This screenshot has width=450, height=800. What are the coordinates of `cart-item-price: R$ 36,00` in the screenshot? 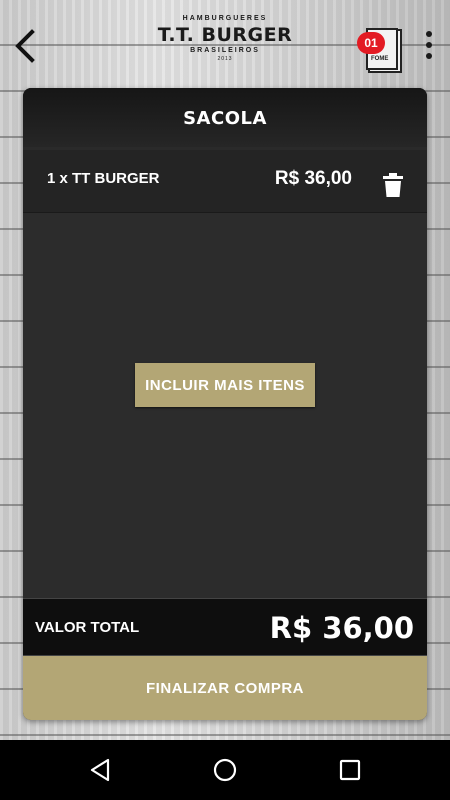 It's located at (313, 178).